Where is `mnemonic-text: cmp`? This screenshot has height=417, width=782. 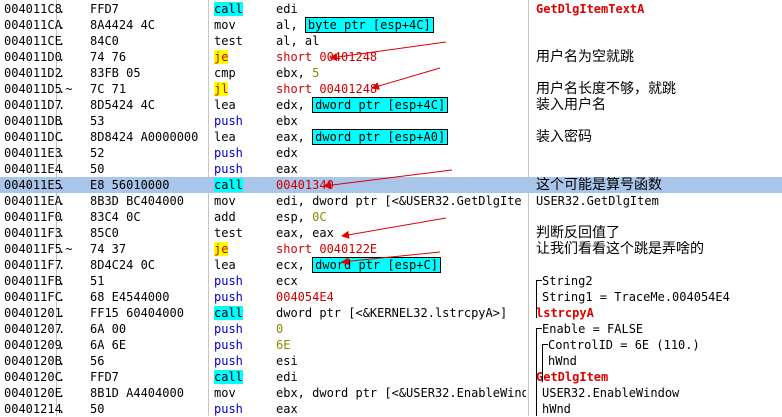
mnemonic-text: cmp is located at coordinates (225, 73).